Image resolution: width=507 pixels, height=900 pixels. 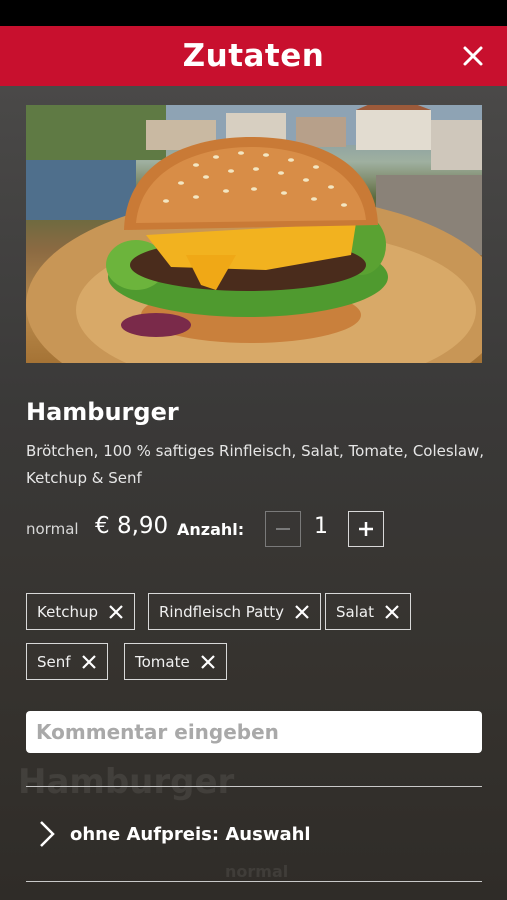 What do you see at coordinates (47, 834) in the screenshot?
I see `chevron-right-icon` at bounding box center [47, 834].